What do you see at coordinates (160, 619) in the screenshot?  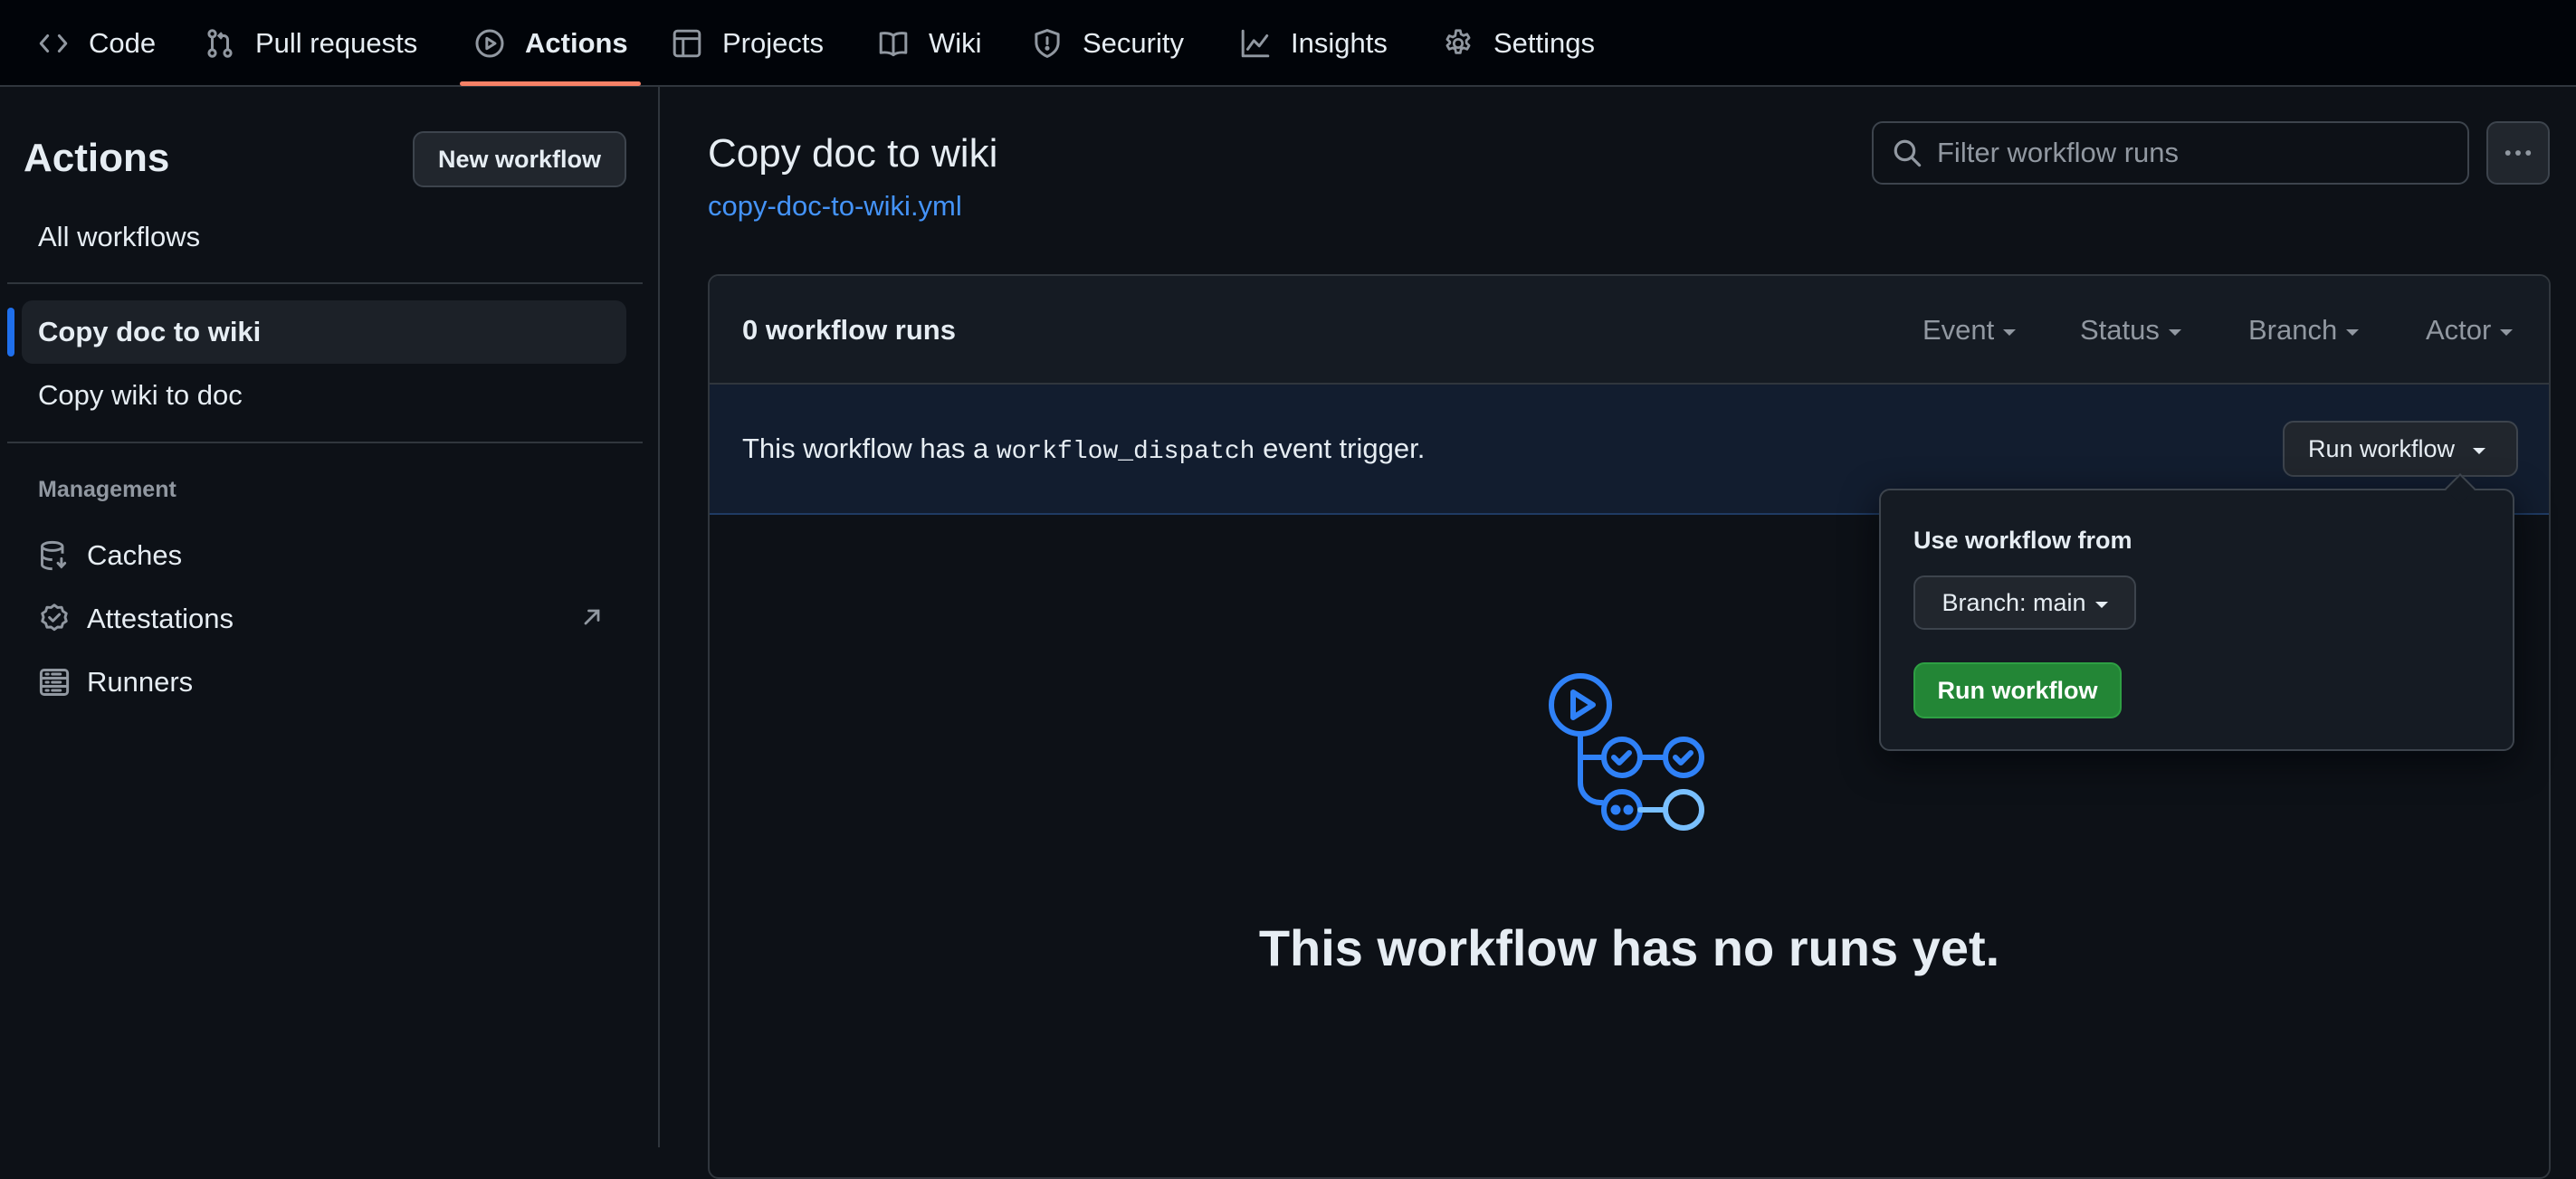 I see `sidebar-item-attestations: Attestations` at bounding box center [160, 619].